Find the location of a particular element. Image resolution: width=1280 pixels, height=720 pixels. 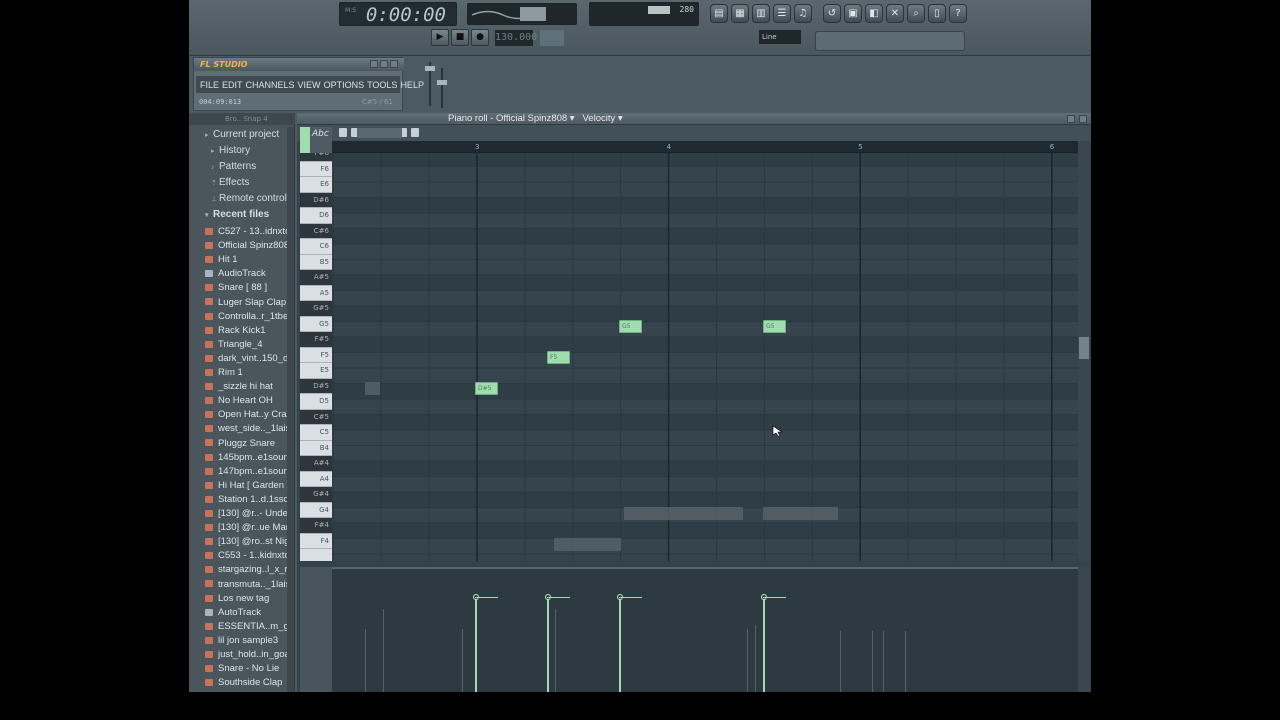

piano-key: C#6 is located at coordinates (316, 231).